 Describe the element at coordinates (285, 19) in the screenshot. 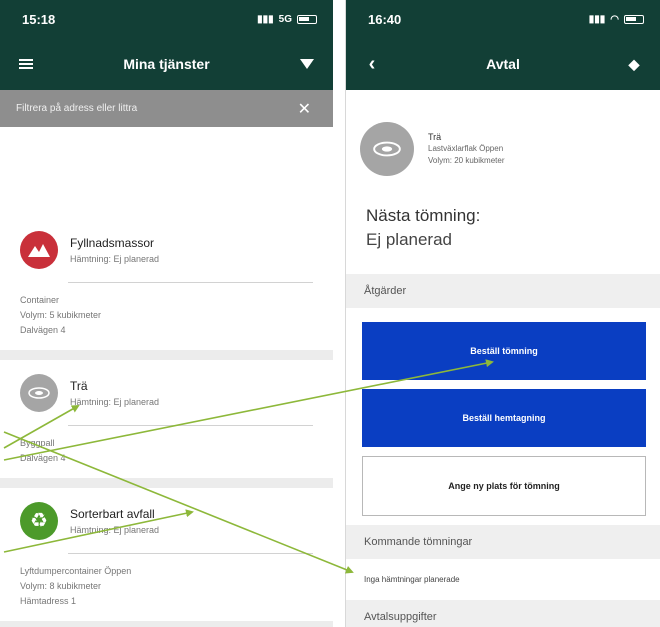

I see `network-label: 5G` at that location.